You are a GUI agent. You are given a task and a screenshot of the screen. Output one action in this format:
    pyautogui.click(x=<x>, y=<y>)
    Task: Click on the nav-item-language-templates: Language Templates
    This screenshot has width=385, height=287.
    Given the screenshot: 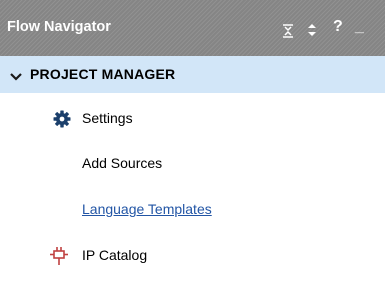 What is the action you would take?
    pyautogui.click(x=182, y=211)
    